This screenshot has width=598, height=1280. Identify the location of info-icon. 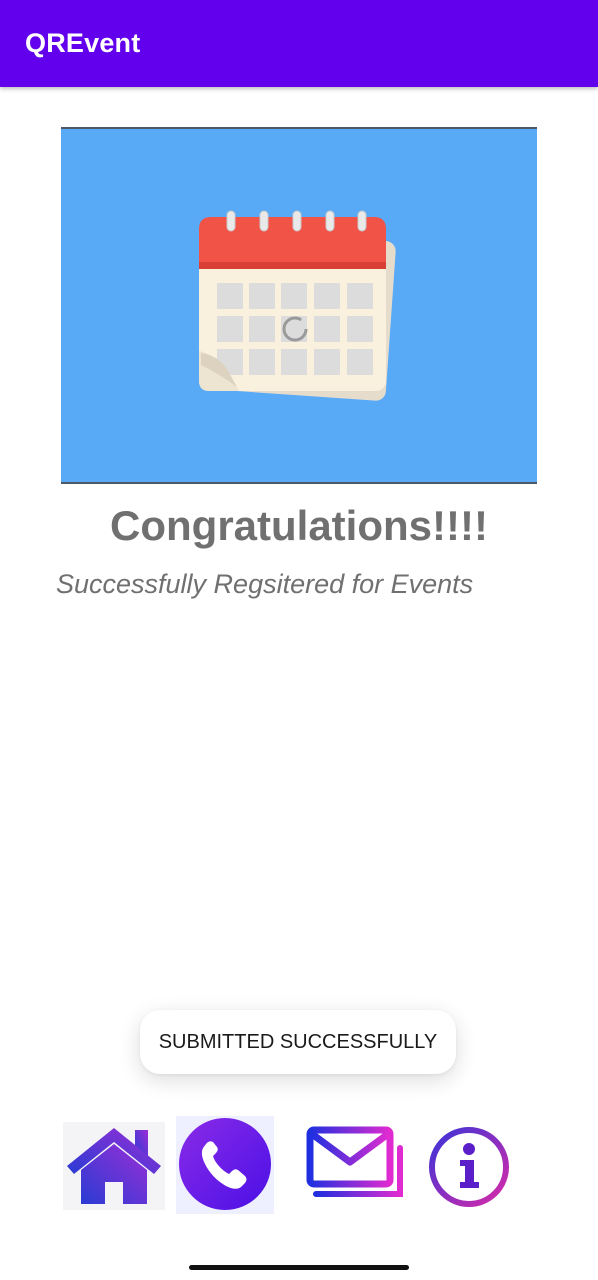
(469, 1167).